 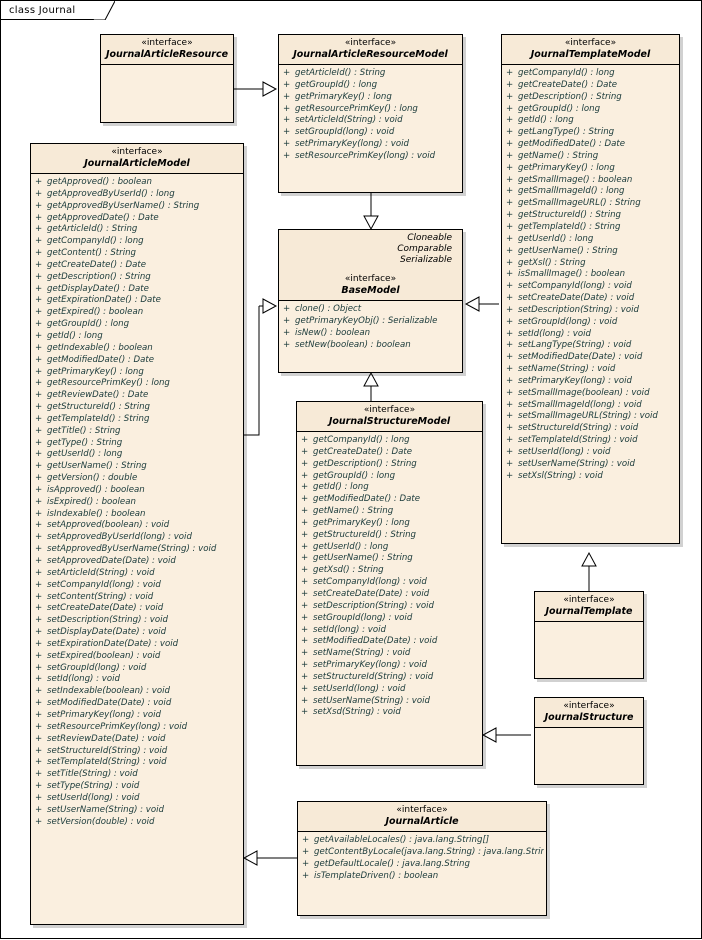 I want to click on class-member-row: + setGroupId(long) : void, so click(x=390, y=619).